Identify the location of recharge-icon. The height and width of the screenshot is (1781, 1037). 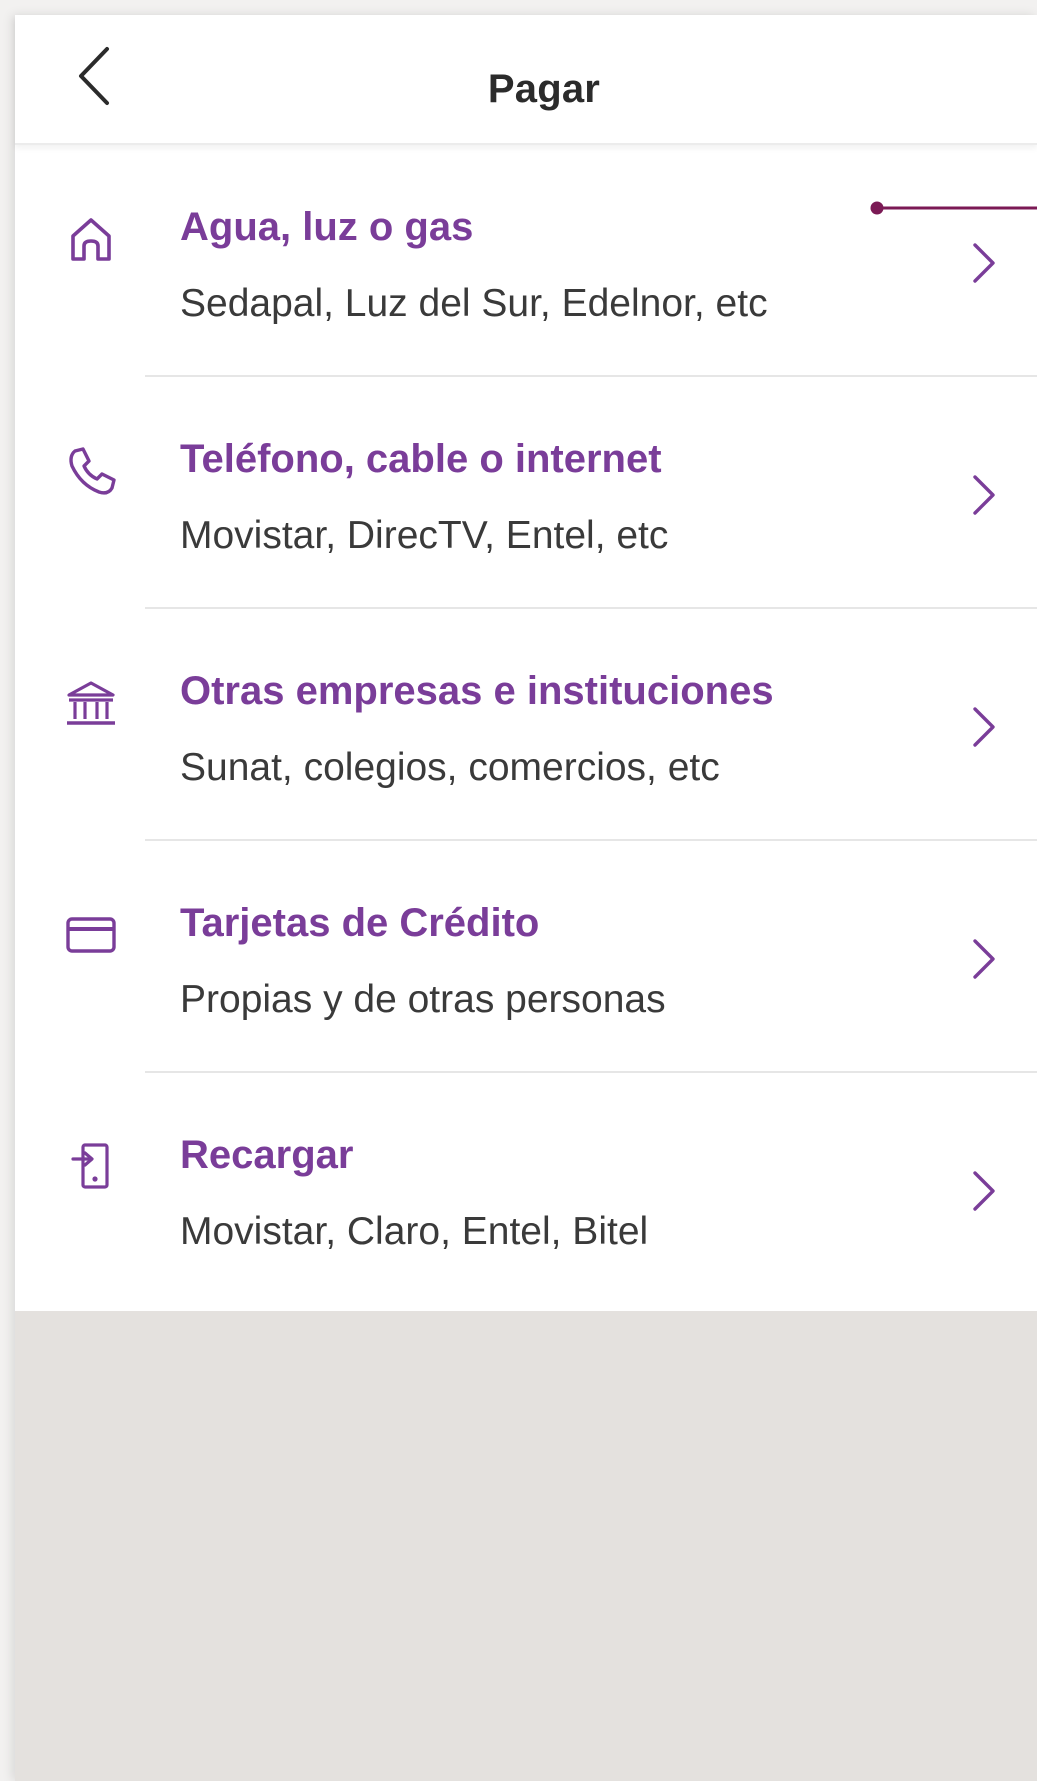
(91, 1167).